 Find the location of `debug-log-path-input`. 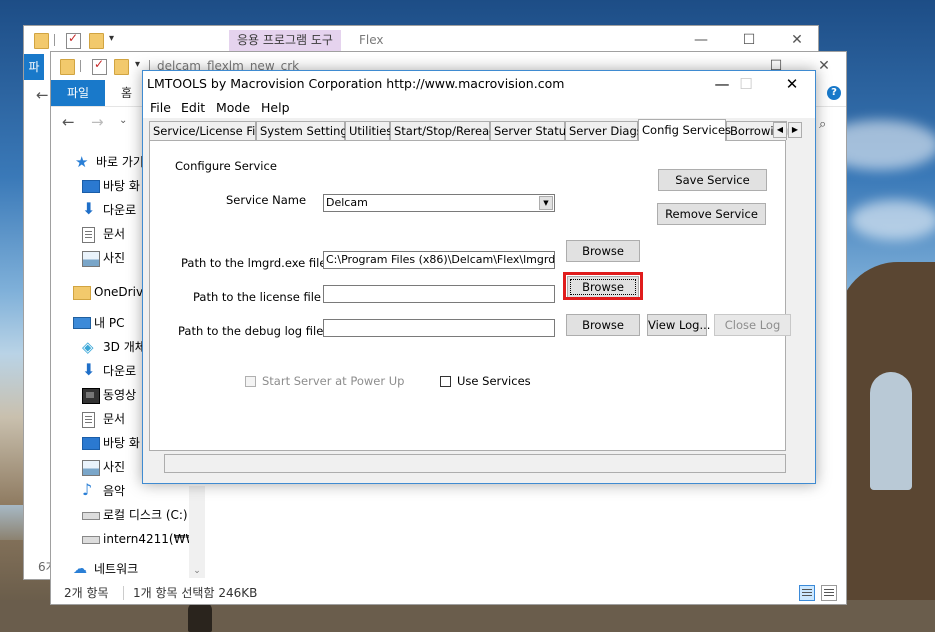

debug-log-path-input is located at coordinates (439, 328).